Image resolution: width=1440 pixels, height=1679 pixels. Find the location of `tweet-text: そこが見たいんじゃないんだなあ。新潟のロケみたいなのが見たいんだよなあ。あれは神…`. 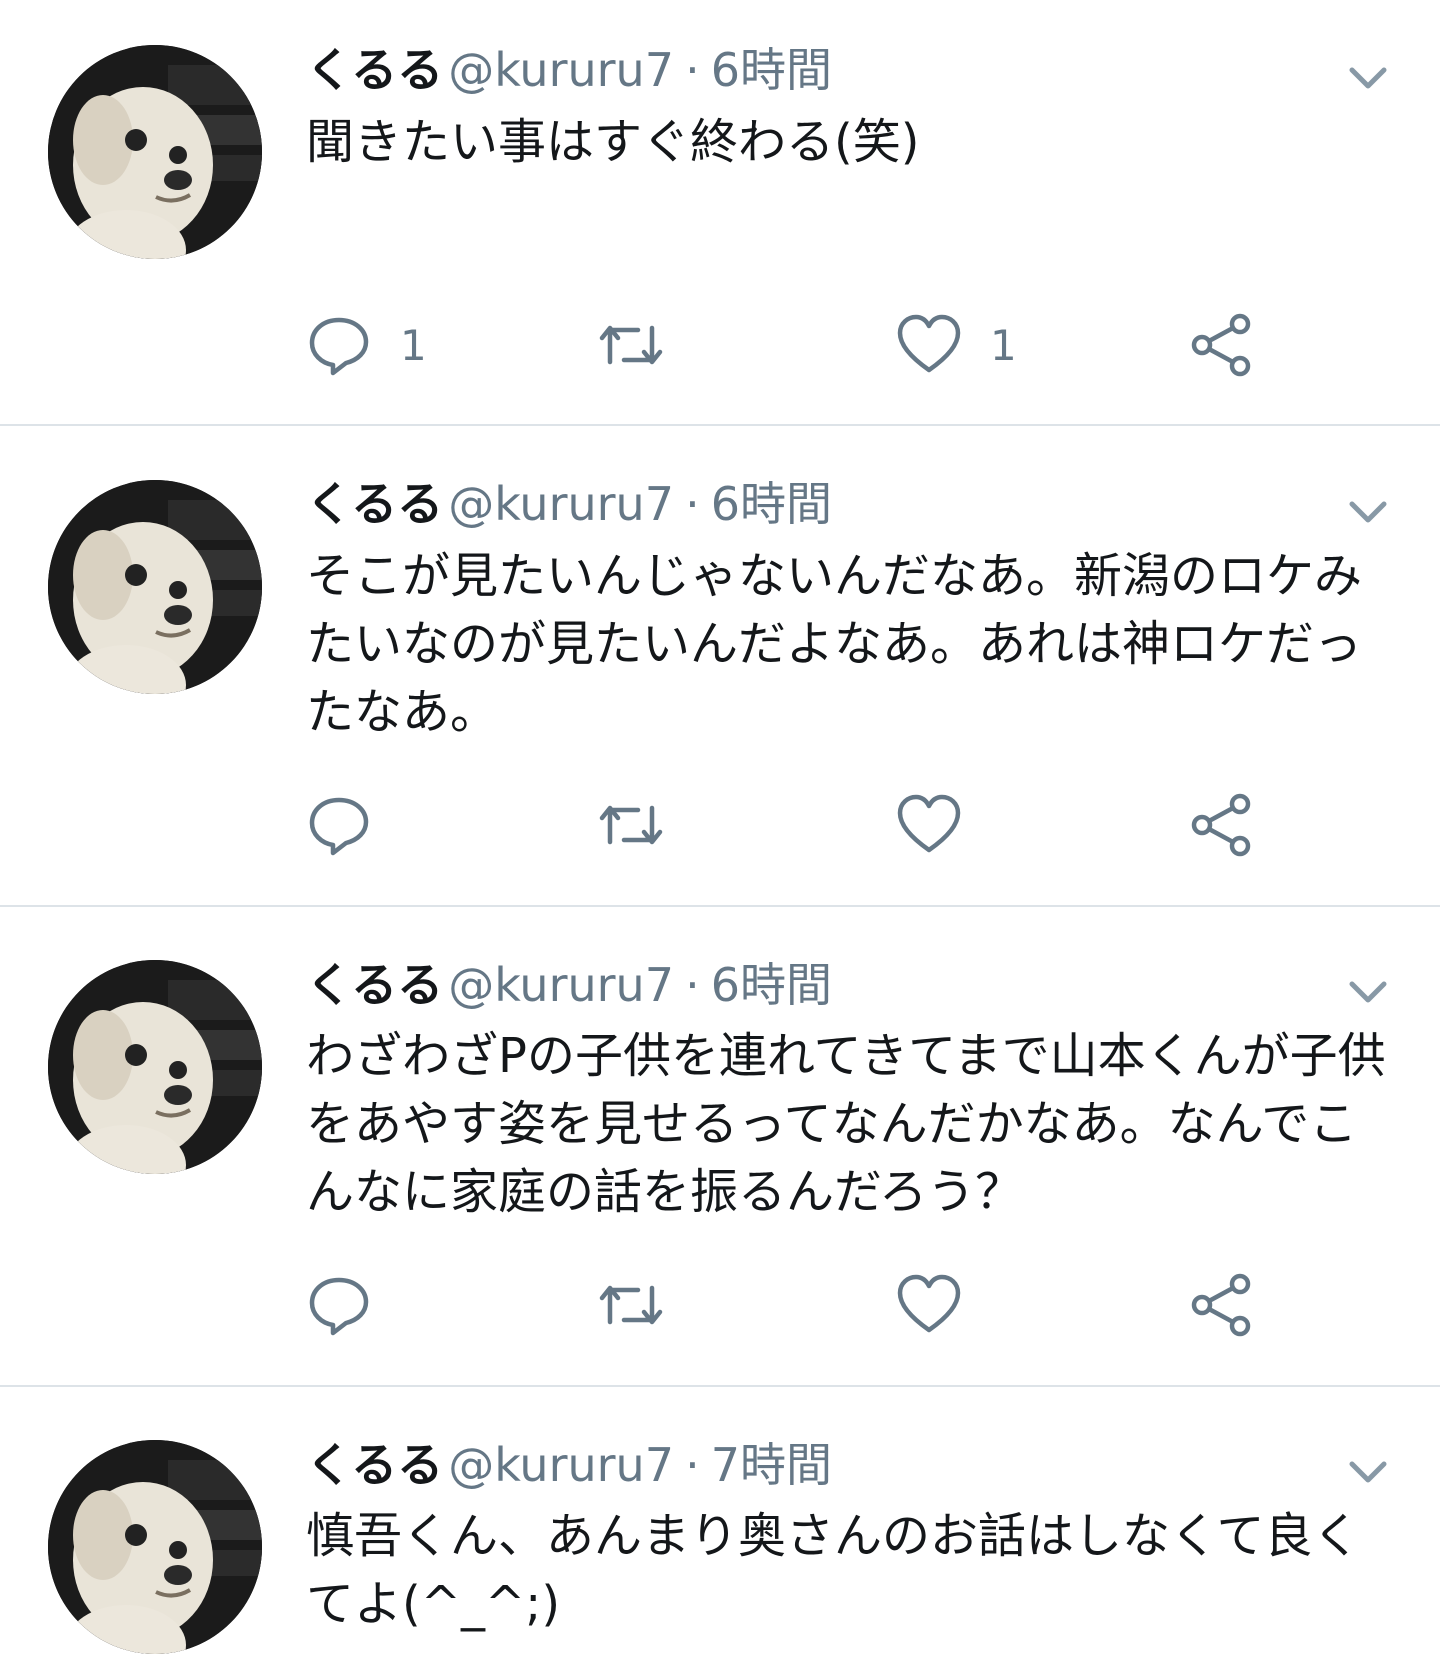

tweet-text: そこが見たいんじゃないんだなあ。新潟のロケみたいなのが見たいんだよなあ。あれは神… is located at coordinates (834, 644).